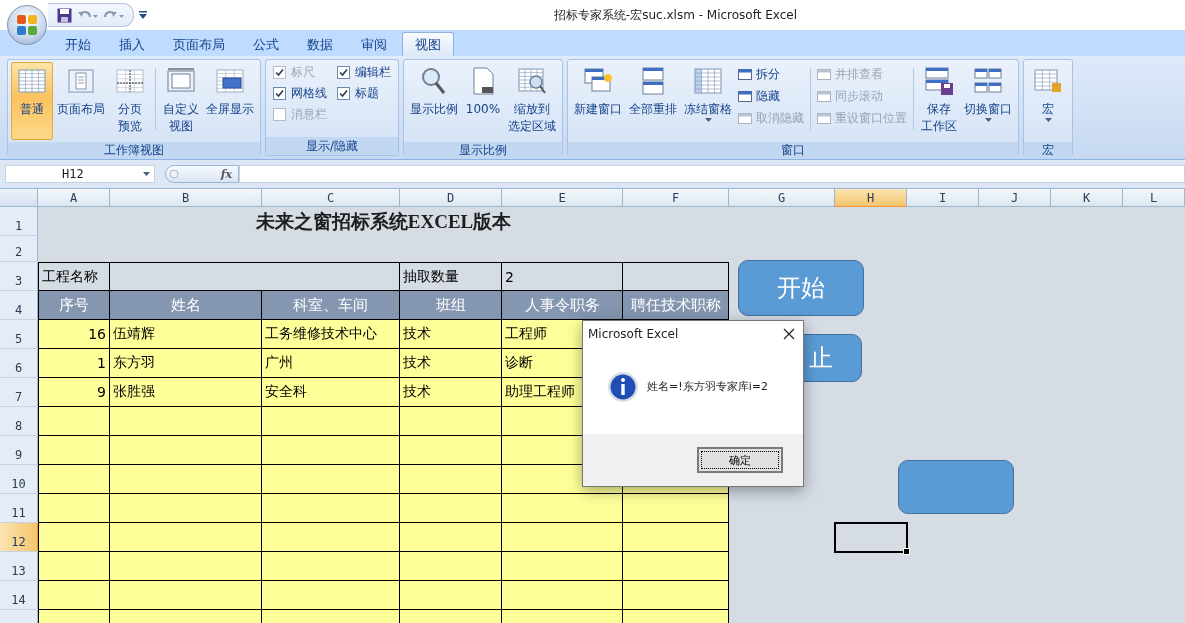 Image resolution: width=1185 pixels, height=623 pixels. What do you see at coordinates (74, 334) in the screenshot?
I see `table-cell: 16` at bounding box center [74, 334].